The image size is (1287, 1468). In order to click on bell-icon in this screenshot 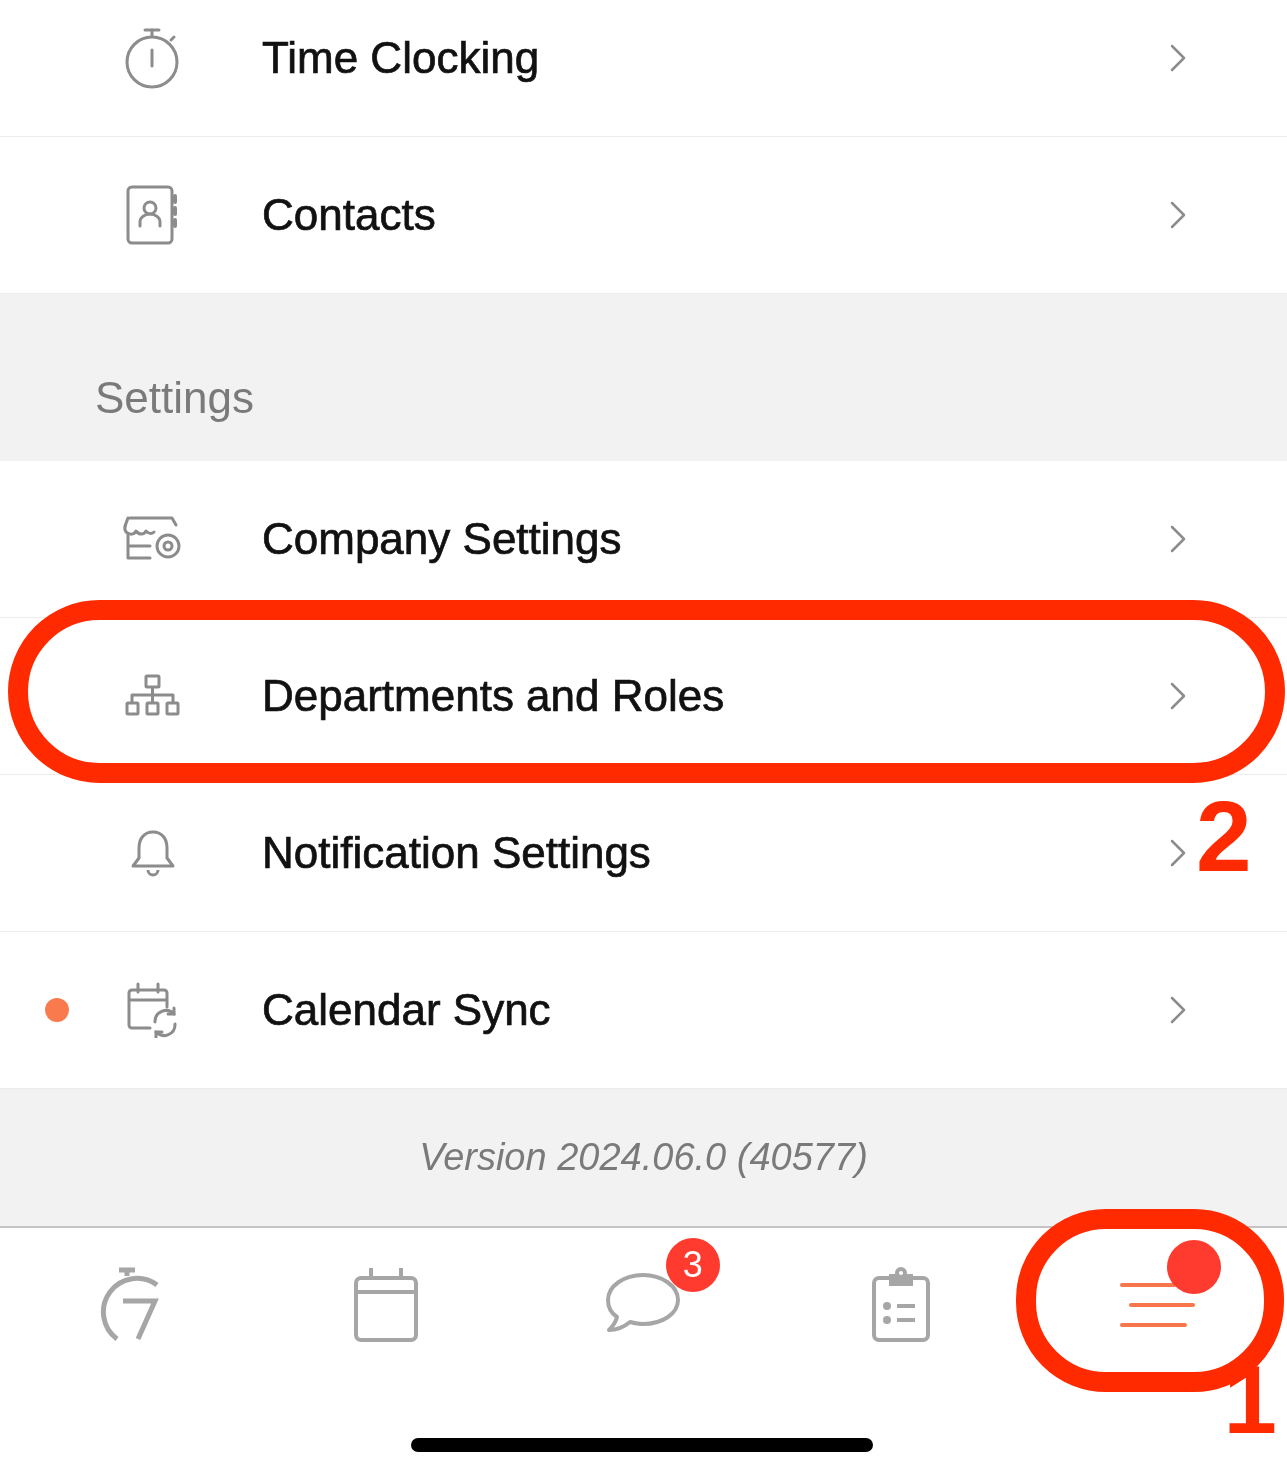, I will do `click(153, 853)`.